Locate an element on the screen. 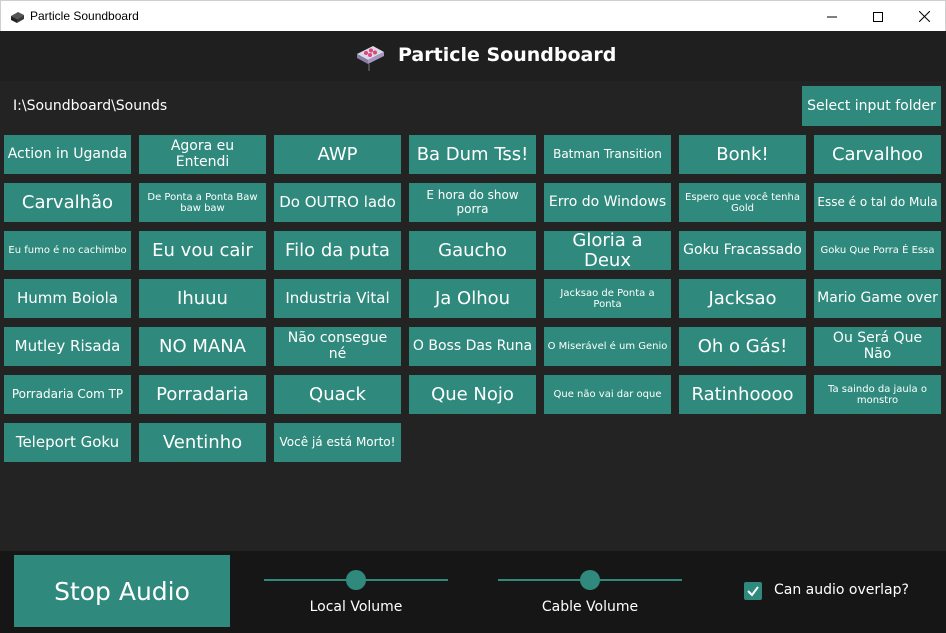  sound-button: Batman Transition is located at coordinates (607, 154).